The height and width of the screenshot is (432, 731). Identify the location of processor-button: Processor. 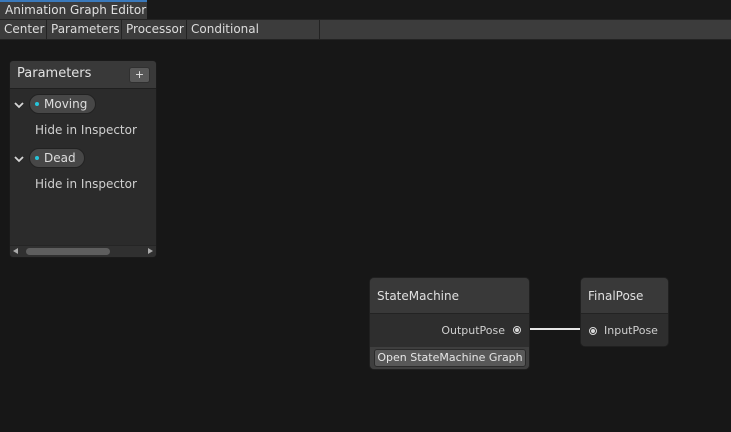
(154, 29).